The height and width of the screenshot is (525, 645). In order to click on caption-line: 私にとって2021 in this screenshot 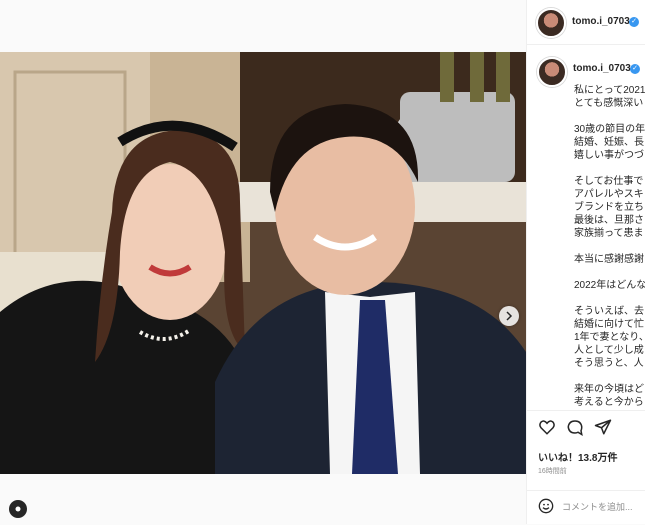, I will do `click(609, 90)`.